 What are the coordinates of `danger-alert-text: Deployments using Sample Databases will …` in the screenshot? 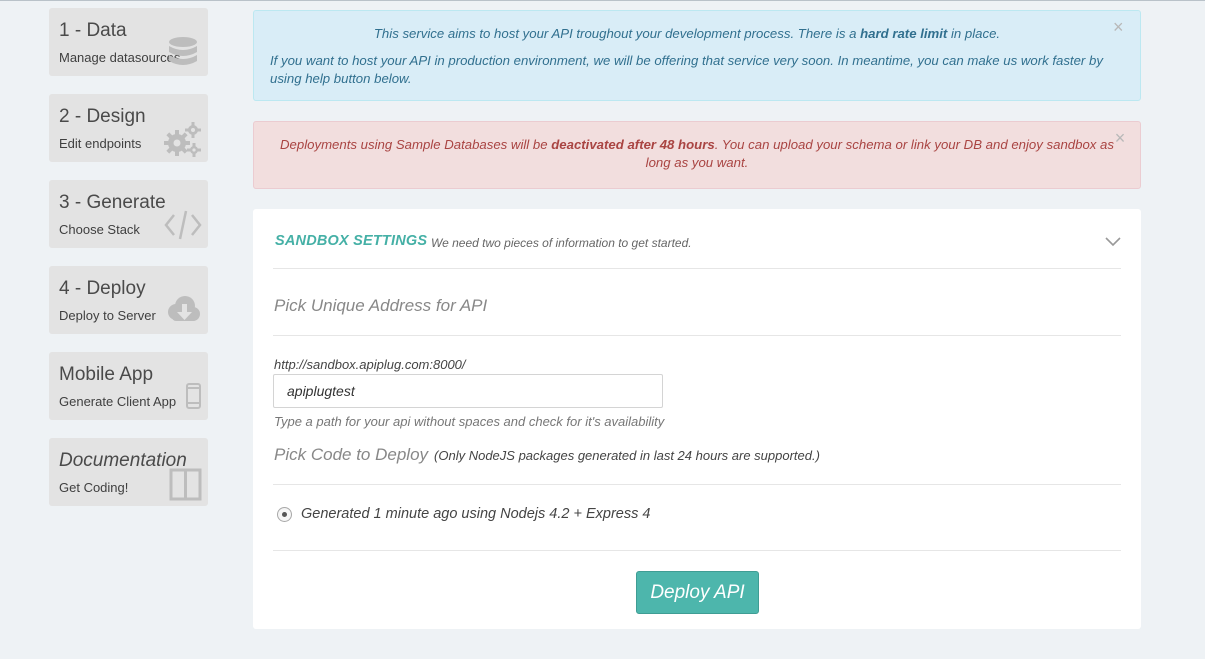 It's located at (697, 153).